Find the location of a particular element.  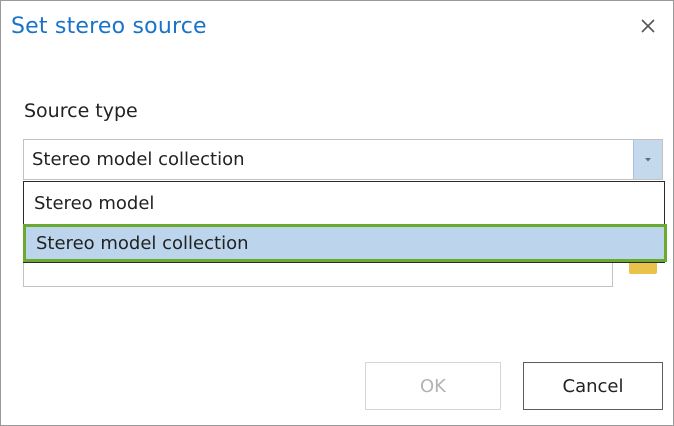

chevron-down-icon is located at coordinates (648, 159).